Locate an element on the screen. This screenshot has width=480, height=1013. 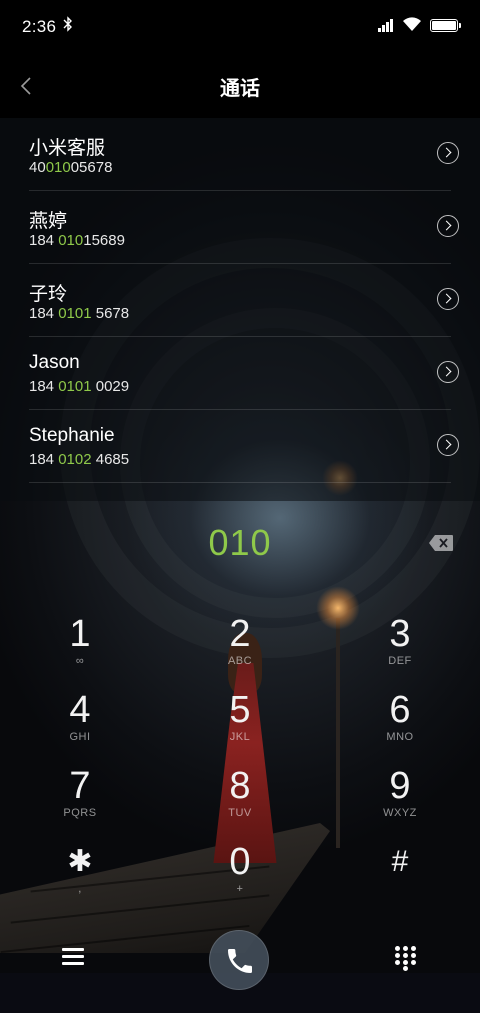
voicemail-icon: ∞ is located at coordinates (80, 661).